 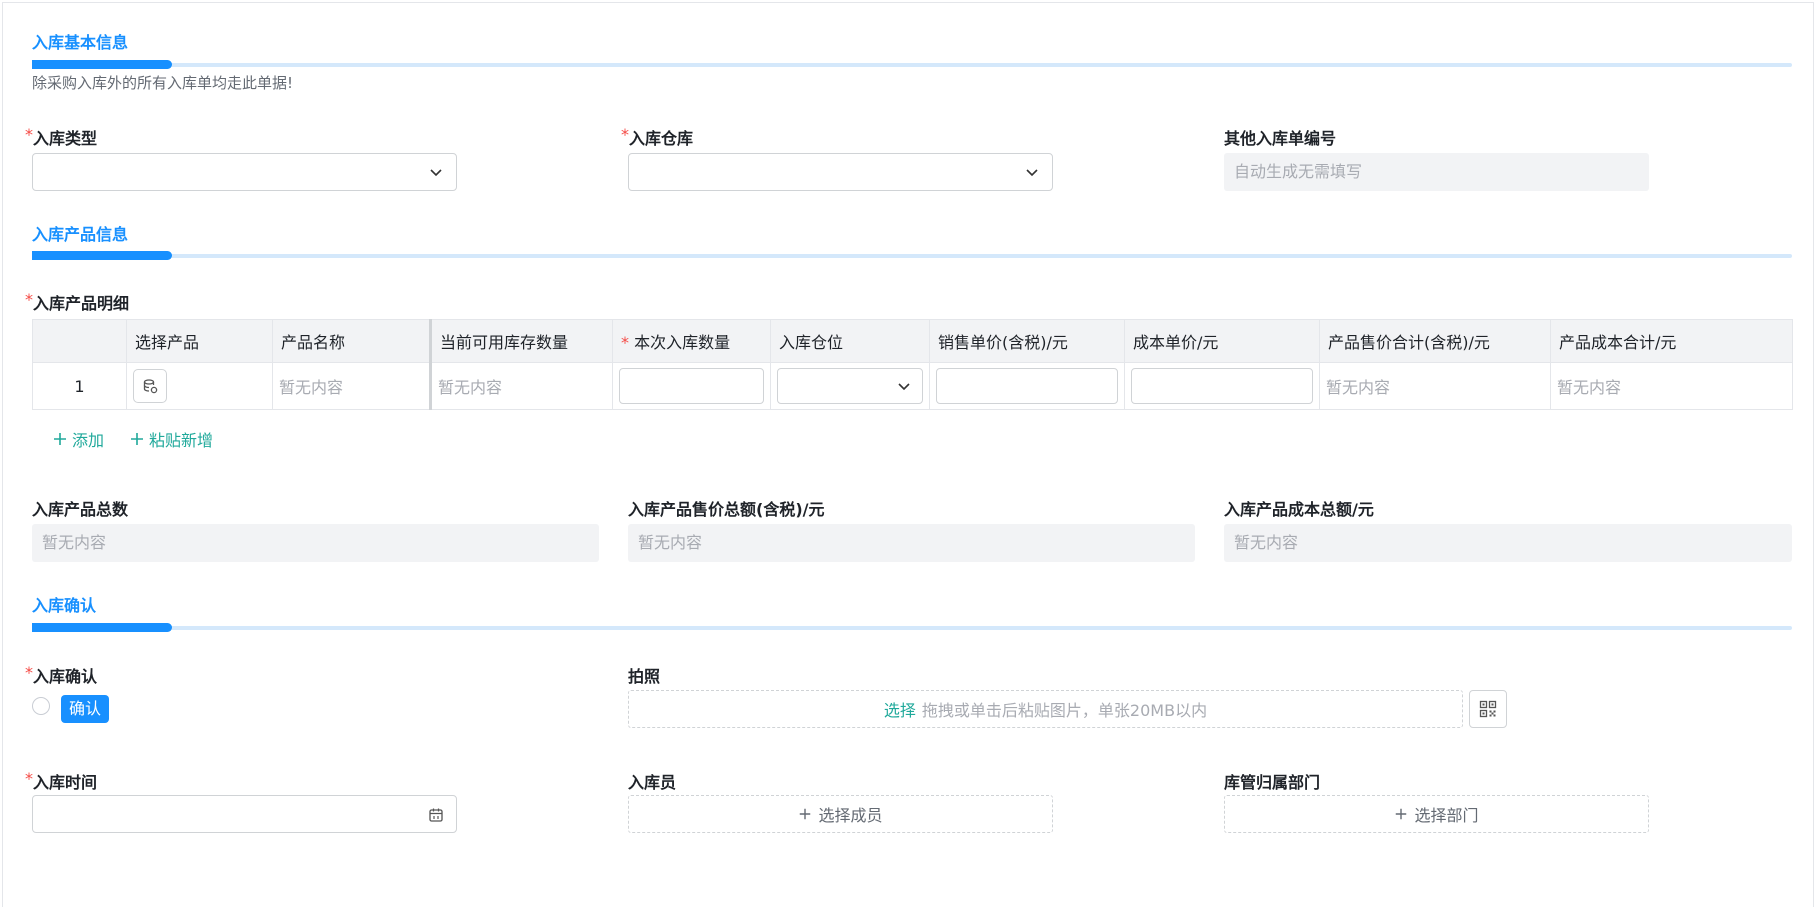 I want to click on section-title-product: 入库产品信息, so click(x=80, y=234).